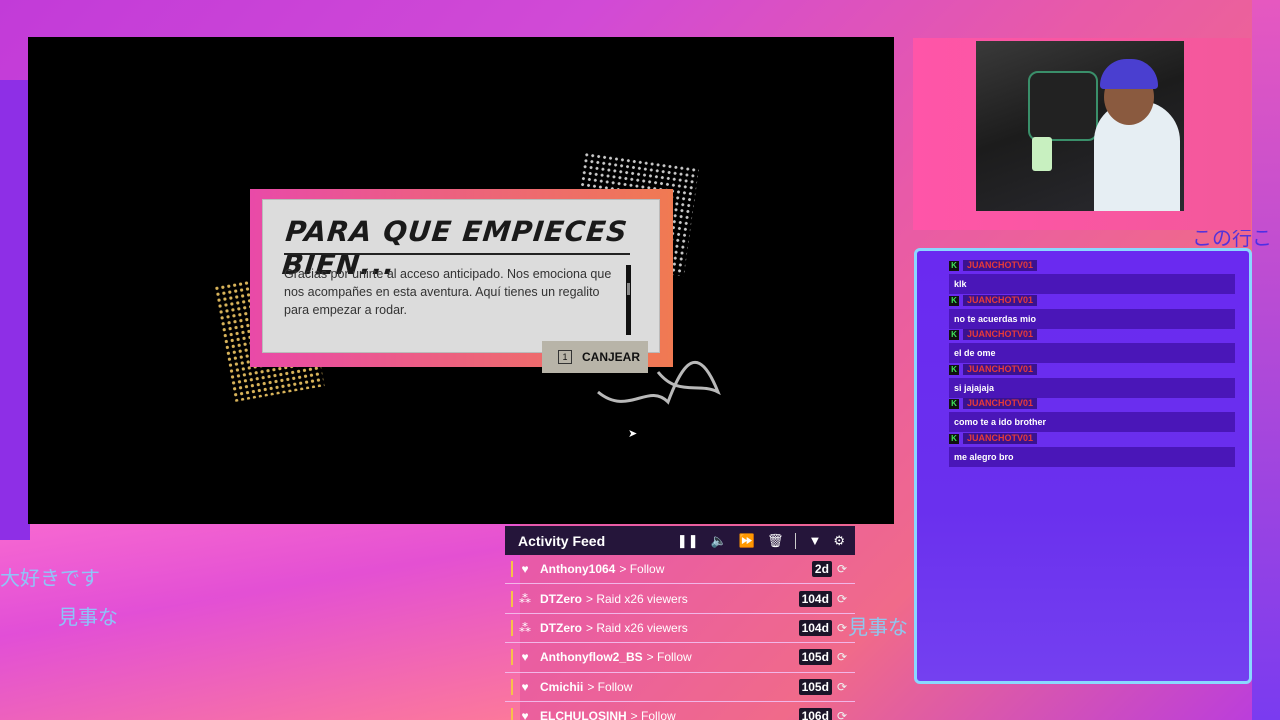 The height and width of the screenshot is (720, 1280). What do you see at coordinates (680, 570) in the screenshot?
I see `activity-row: ♥ Anthony1064 > Follow 2d ⟳` at bounding box center [680, 570].